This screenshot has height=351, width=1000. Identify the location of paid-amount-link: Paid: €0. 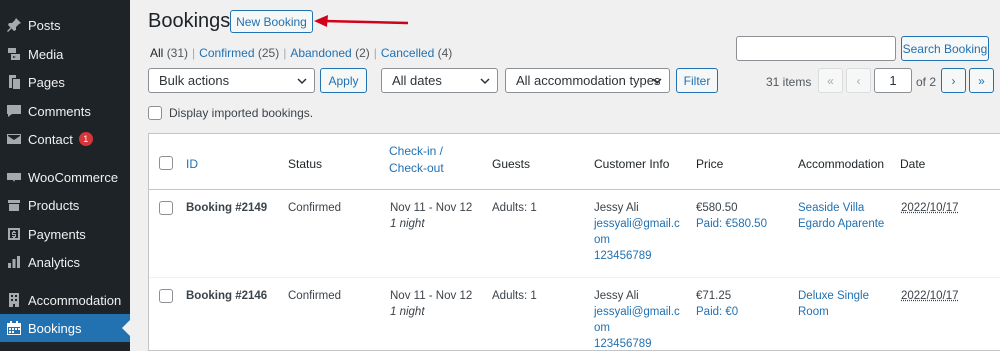
(717, 312).